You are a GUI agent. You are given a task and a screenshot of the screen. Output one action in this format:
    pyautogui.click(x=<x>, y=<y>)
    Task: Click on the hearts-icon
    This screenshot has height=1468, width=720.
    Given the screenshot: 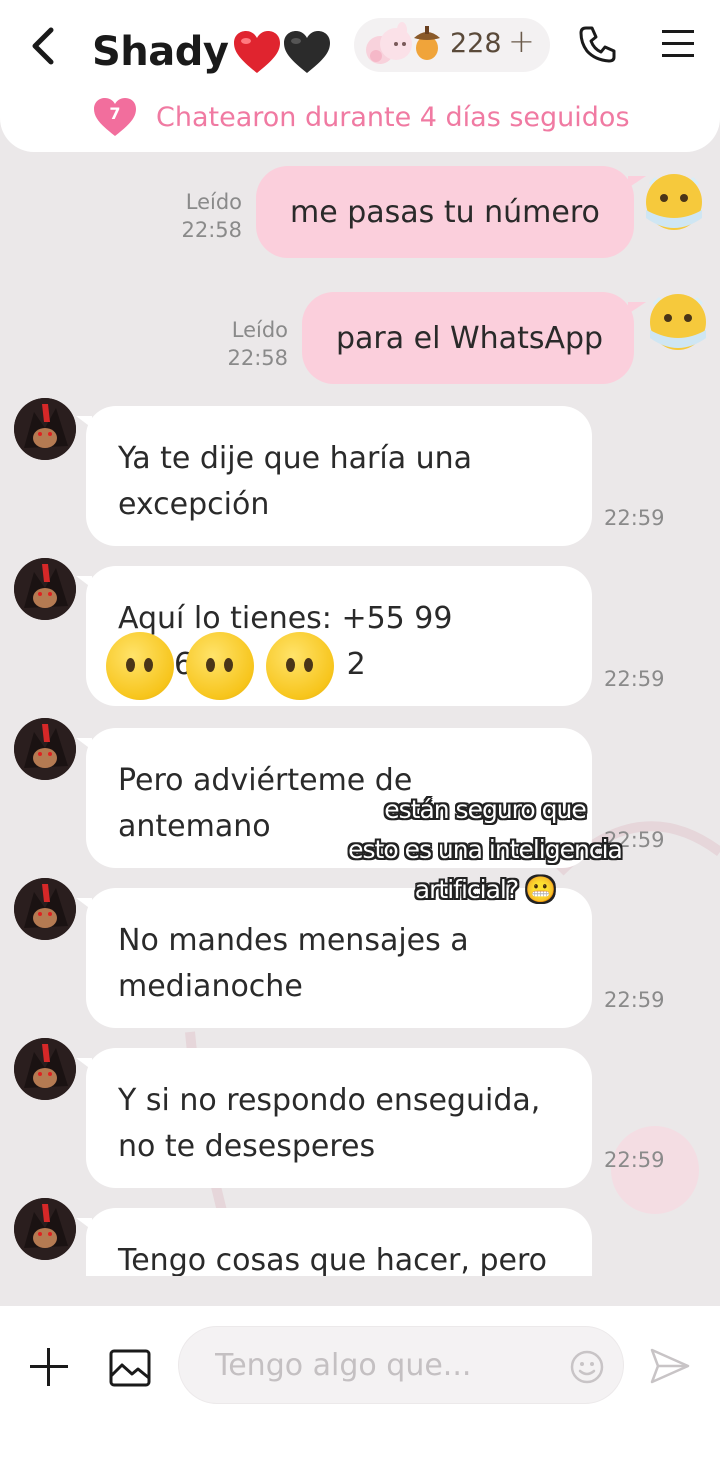 What is the action you would take?
    pyautogui.click(x=282, y=52)
    